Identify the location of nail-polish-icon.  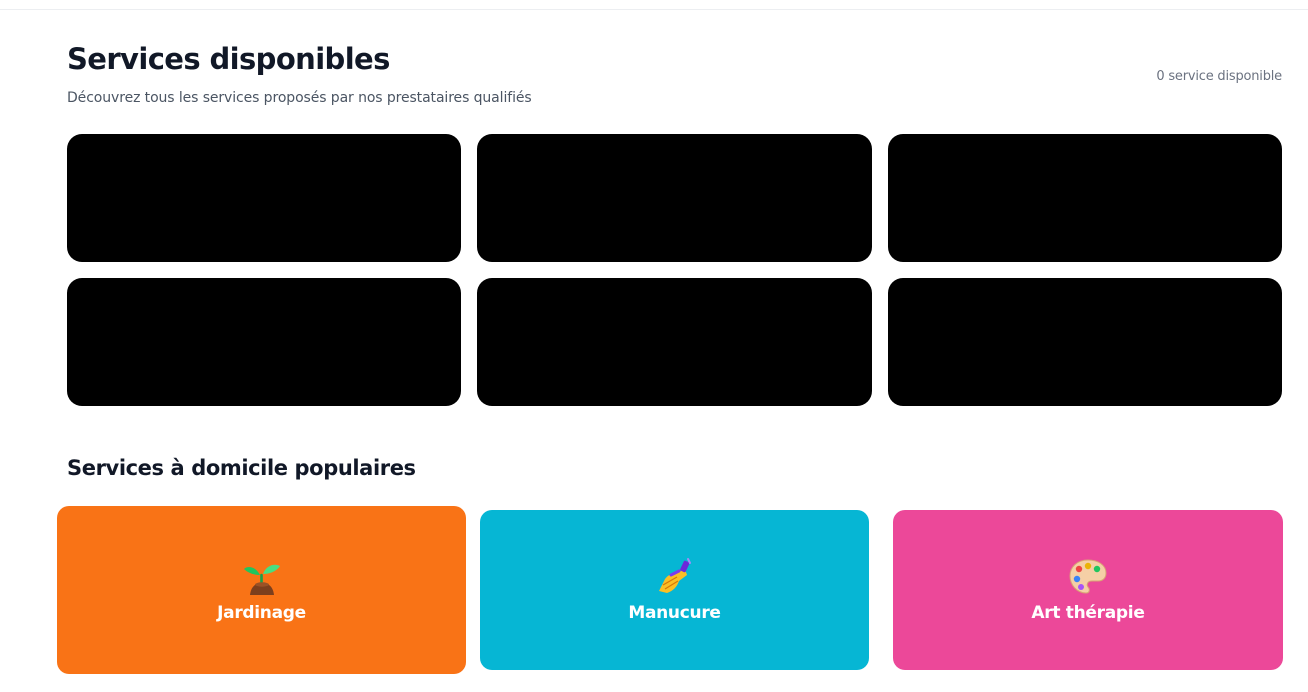
(675, 577).